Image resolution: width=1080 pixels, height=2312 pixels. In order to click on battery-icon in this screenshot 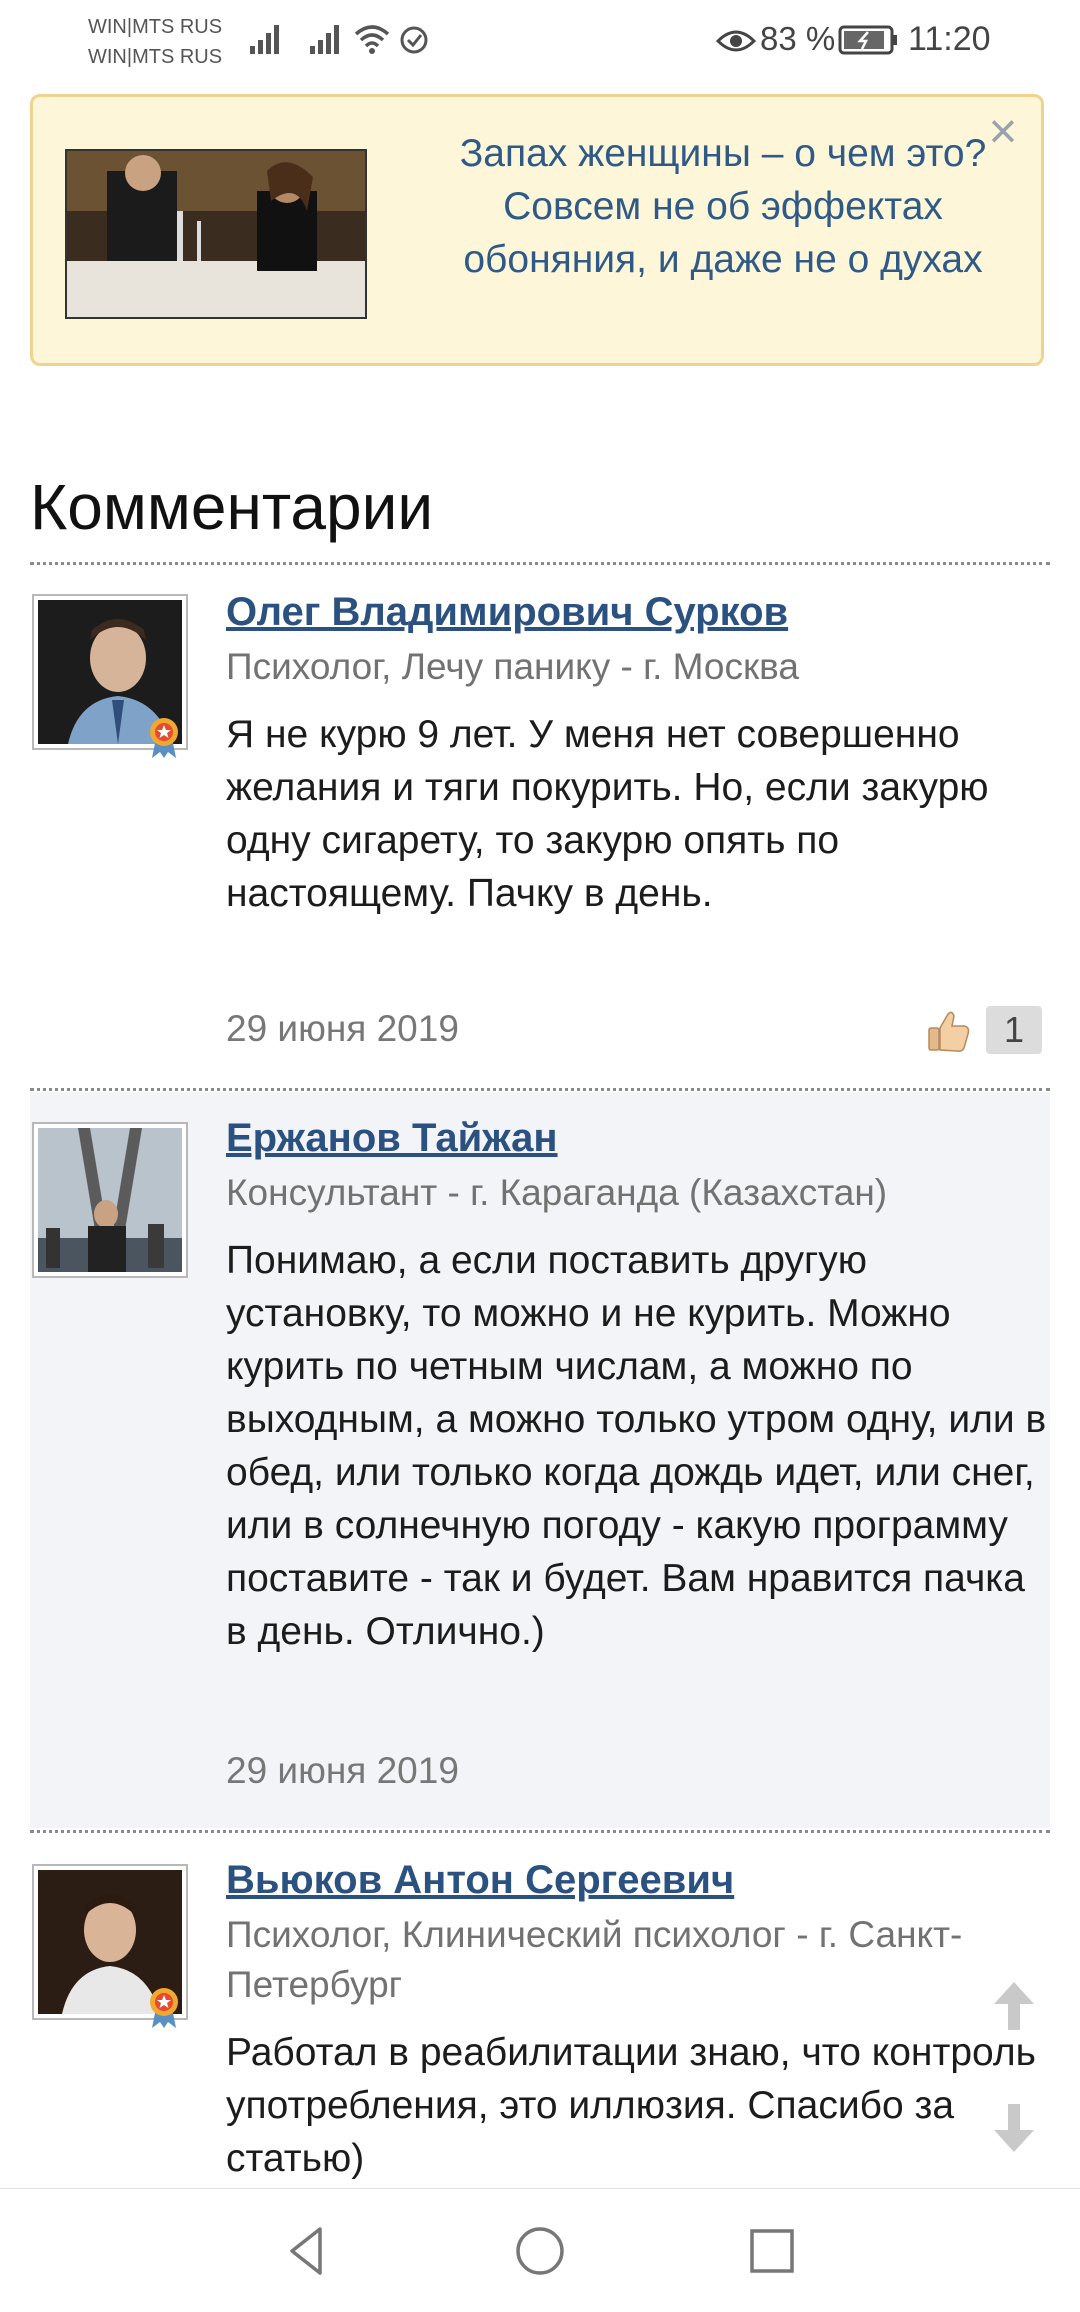, I will do `click(867, 40)`.